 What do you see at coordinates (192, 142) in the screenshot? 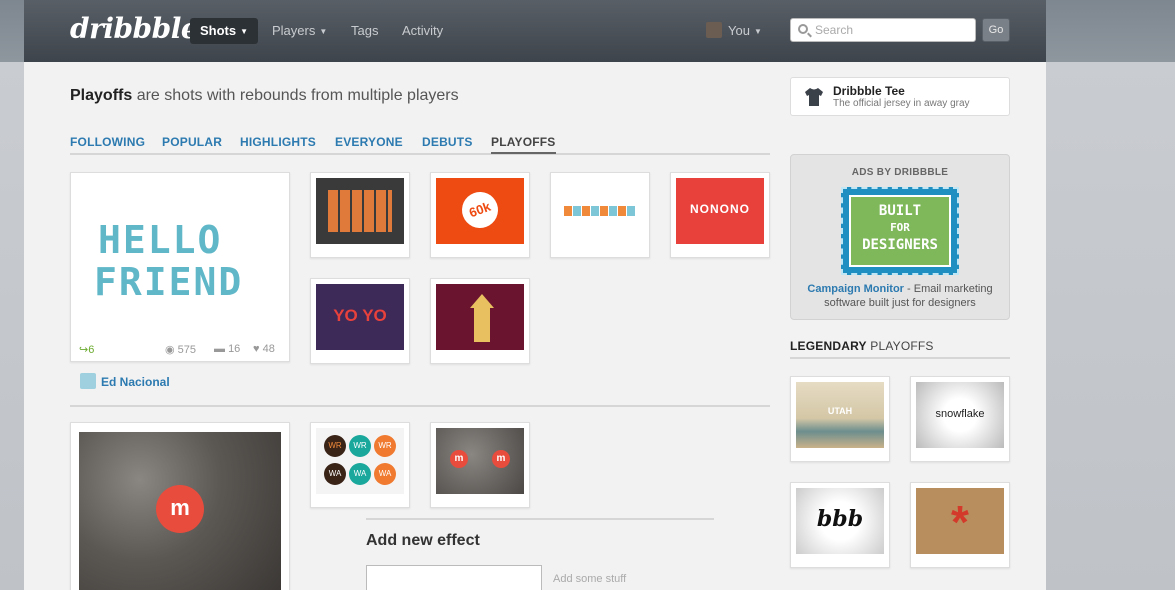
I see `tab-popular: POPULAR` at bounding box center [192, 142].